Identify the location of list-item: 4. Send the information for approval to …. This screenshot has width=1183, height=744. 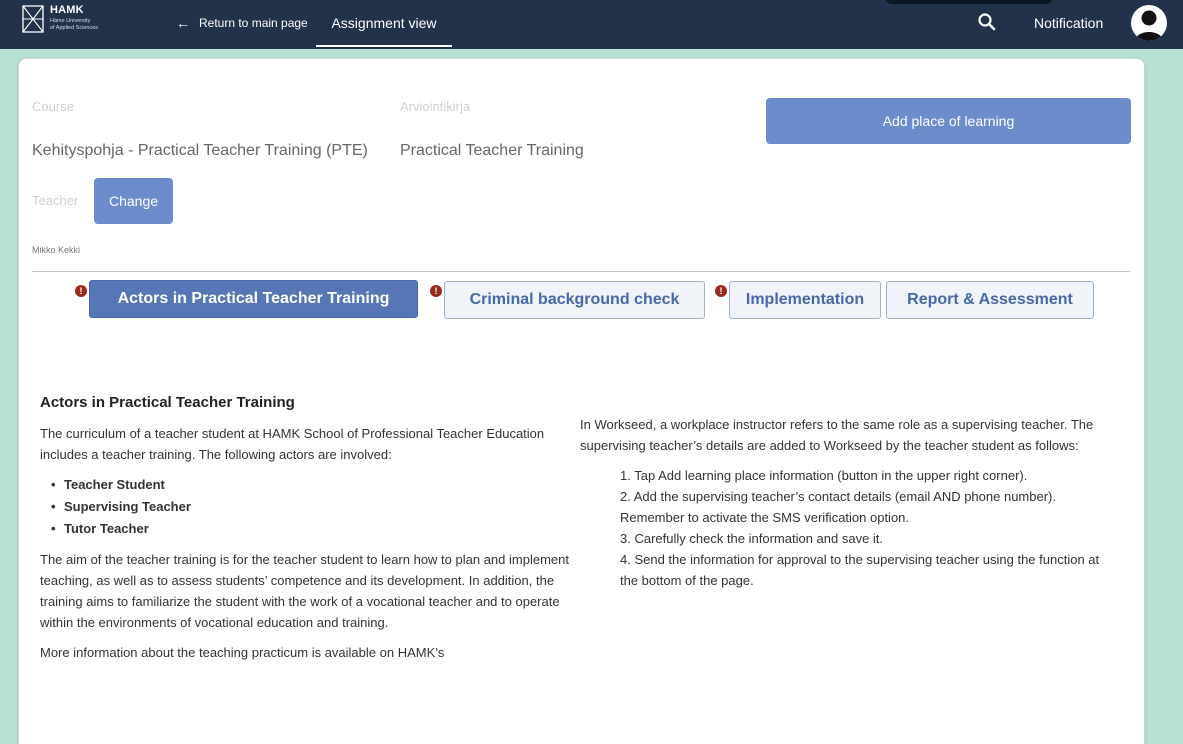
(860, 570).